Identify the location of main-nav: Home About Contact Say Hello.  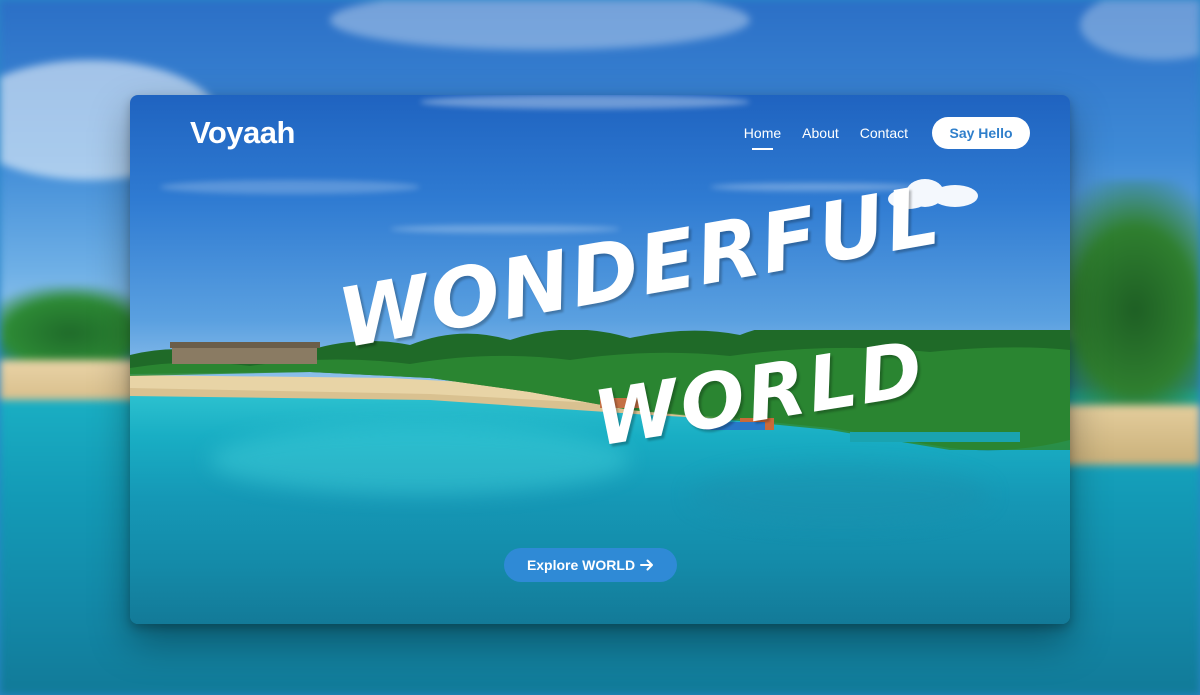
(887, 133).